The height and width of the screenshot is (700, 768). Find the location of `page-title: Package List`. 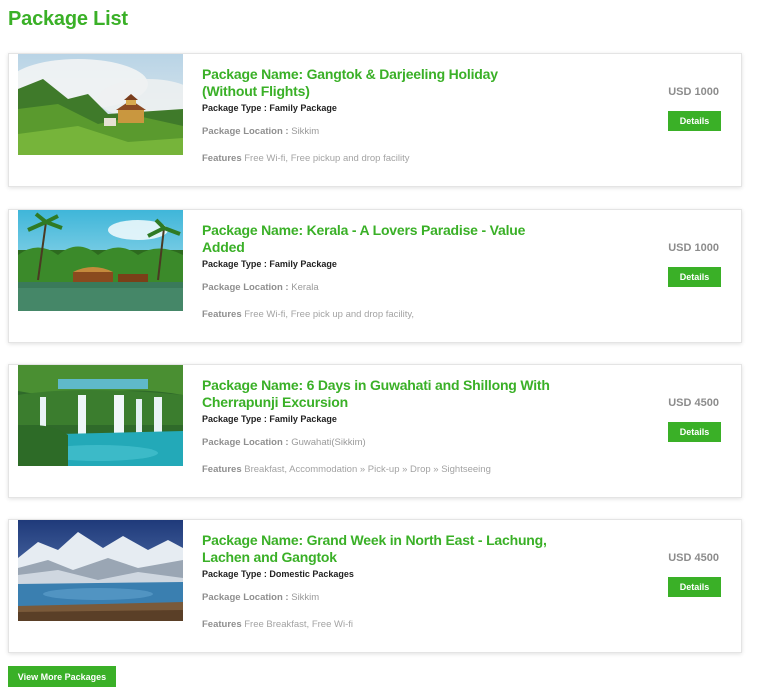

page-title: Package List is located at coordinates (68, 19).